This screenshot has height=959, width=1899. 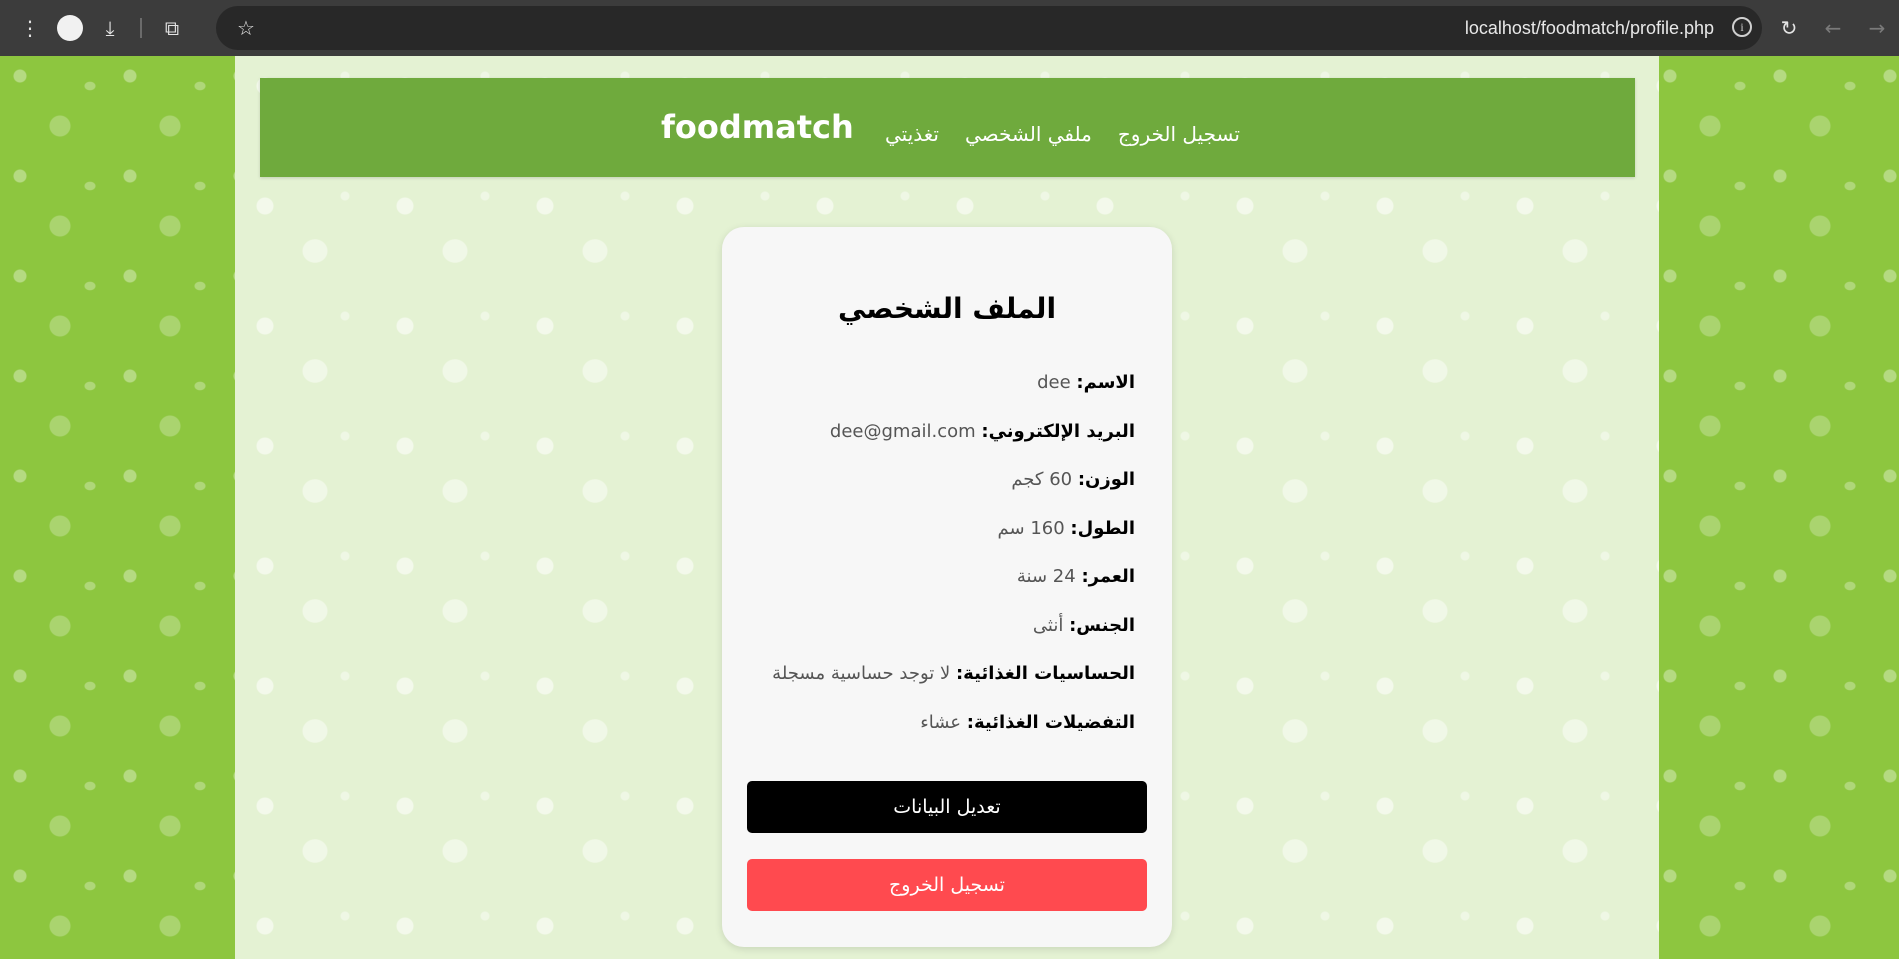 I want to click on toolbar-left: ⋮ ⤓ ⧉, so click(x=101, y=28).